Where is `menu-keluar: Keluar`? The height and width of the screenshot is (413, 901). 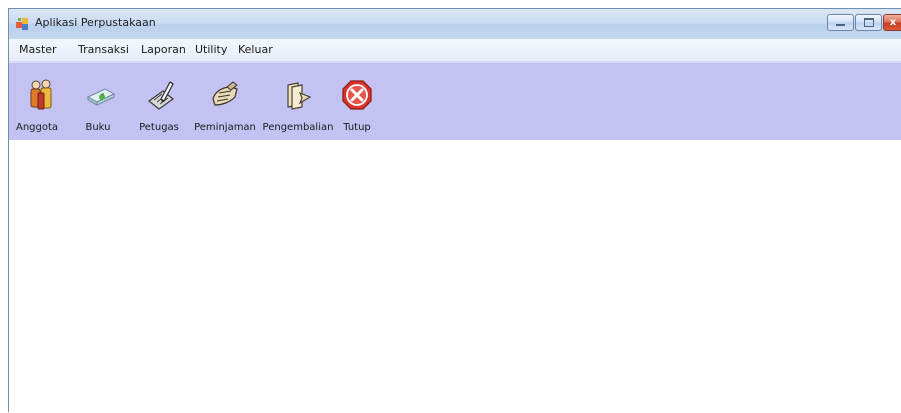
menu-keluar: Keluar is located at coordinates (255, 49).